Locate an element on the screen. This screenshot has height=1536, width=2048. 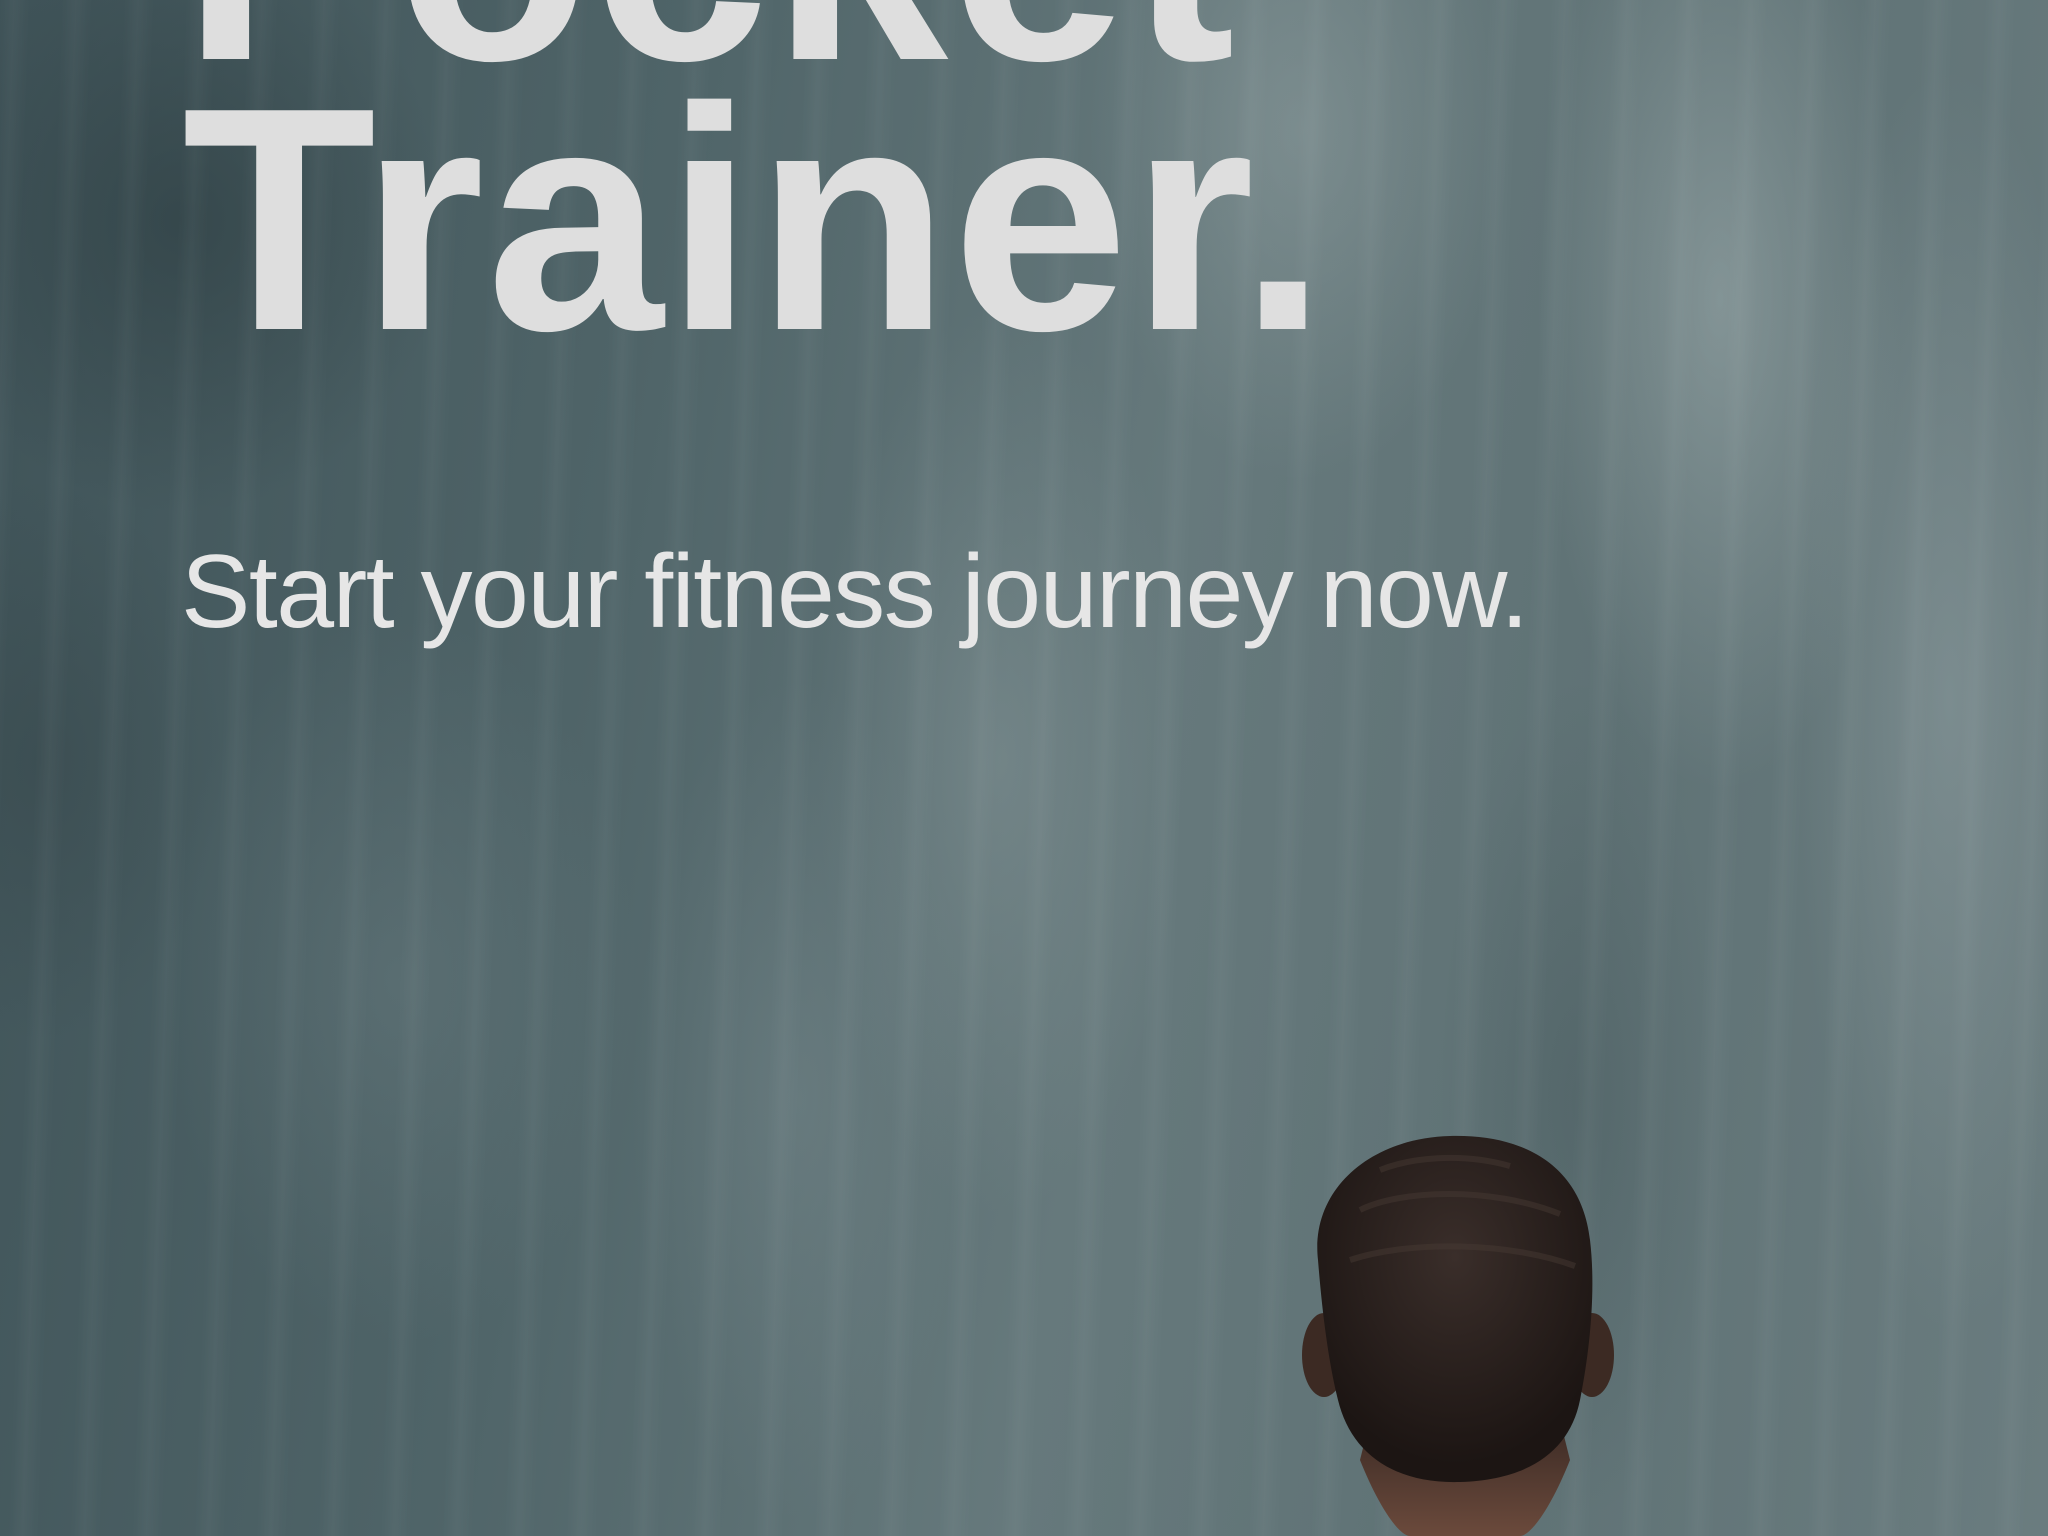
app-title-line-2: Trainer. is located at coordinates (756, 219).